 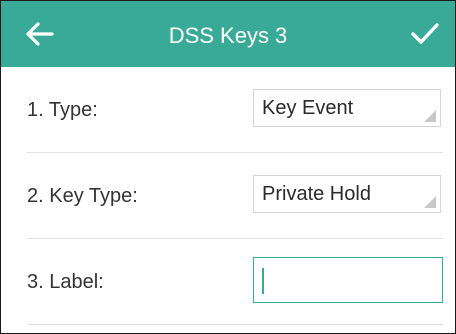 I want to click on key-type-select-value: Private Hold, so click(x=316, y=194).